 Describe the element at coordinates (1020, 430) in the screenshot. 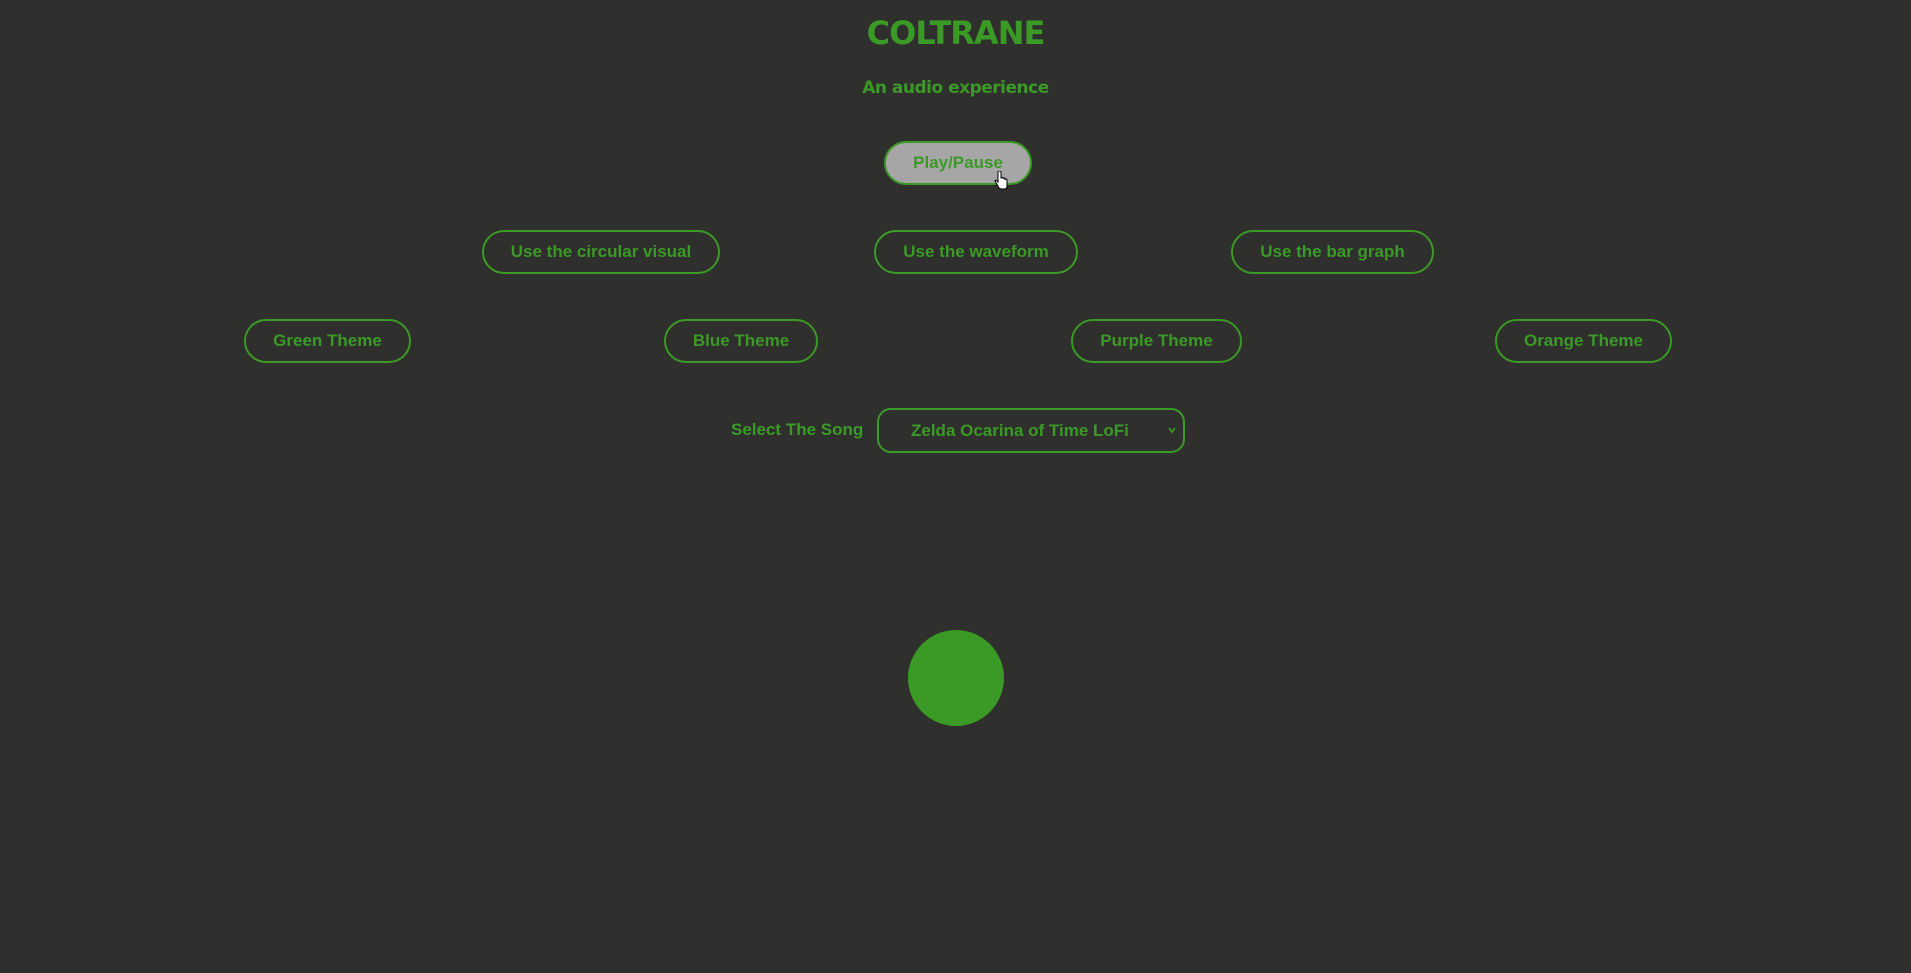

I see `song-select-value: Zelda Ocarina of Time LoFi` at that location.